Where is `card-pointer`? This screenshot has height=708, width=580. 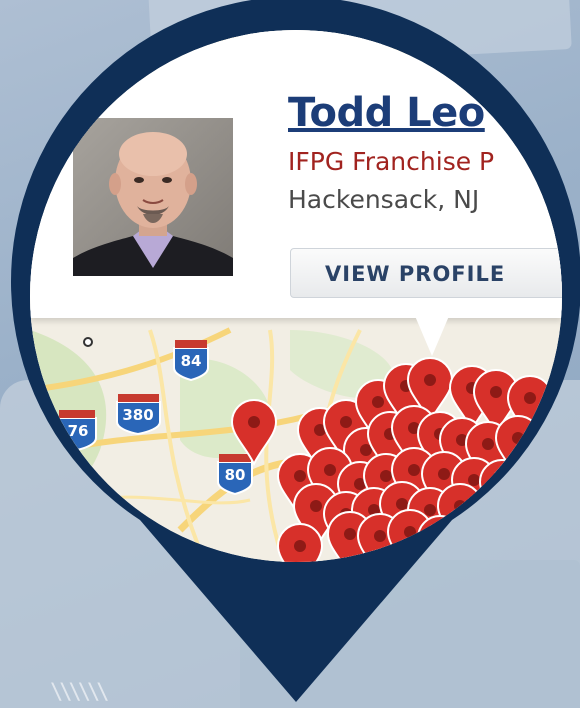
card-pointer is located at coordinates (432, 336).